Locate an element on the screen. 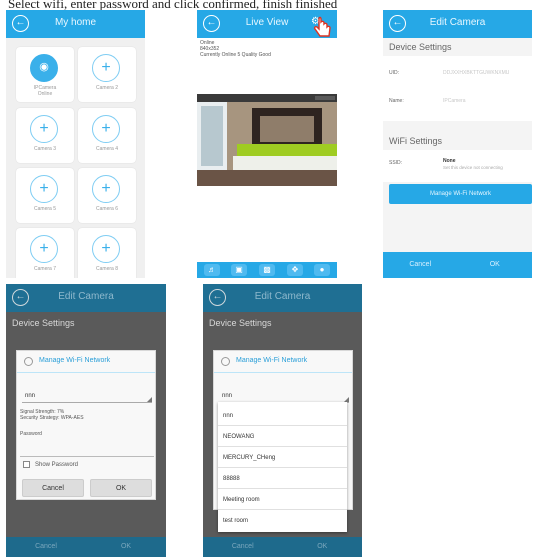 This screenshot has width=536, height=557. top-bar: ← My home is located at coordinates (75, 24).